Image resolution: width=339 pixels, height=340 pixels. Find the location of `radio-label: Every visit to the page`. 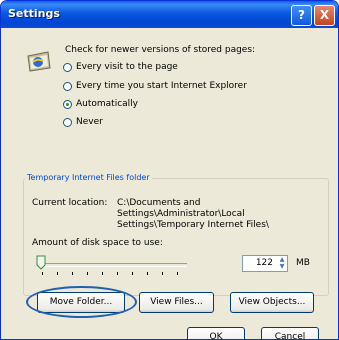

radio-label: Every visit to the page is located at coordinates (127, 67).